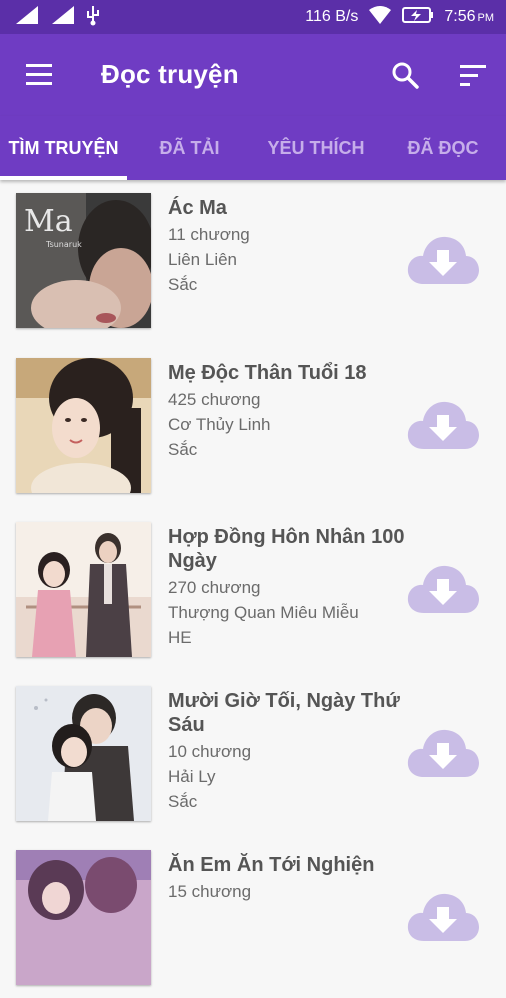  Describe the element at coordinates (63, 148) in the screenshot. I see `tab-tim-truyen: TÌM TRUYỆN` at that location.